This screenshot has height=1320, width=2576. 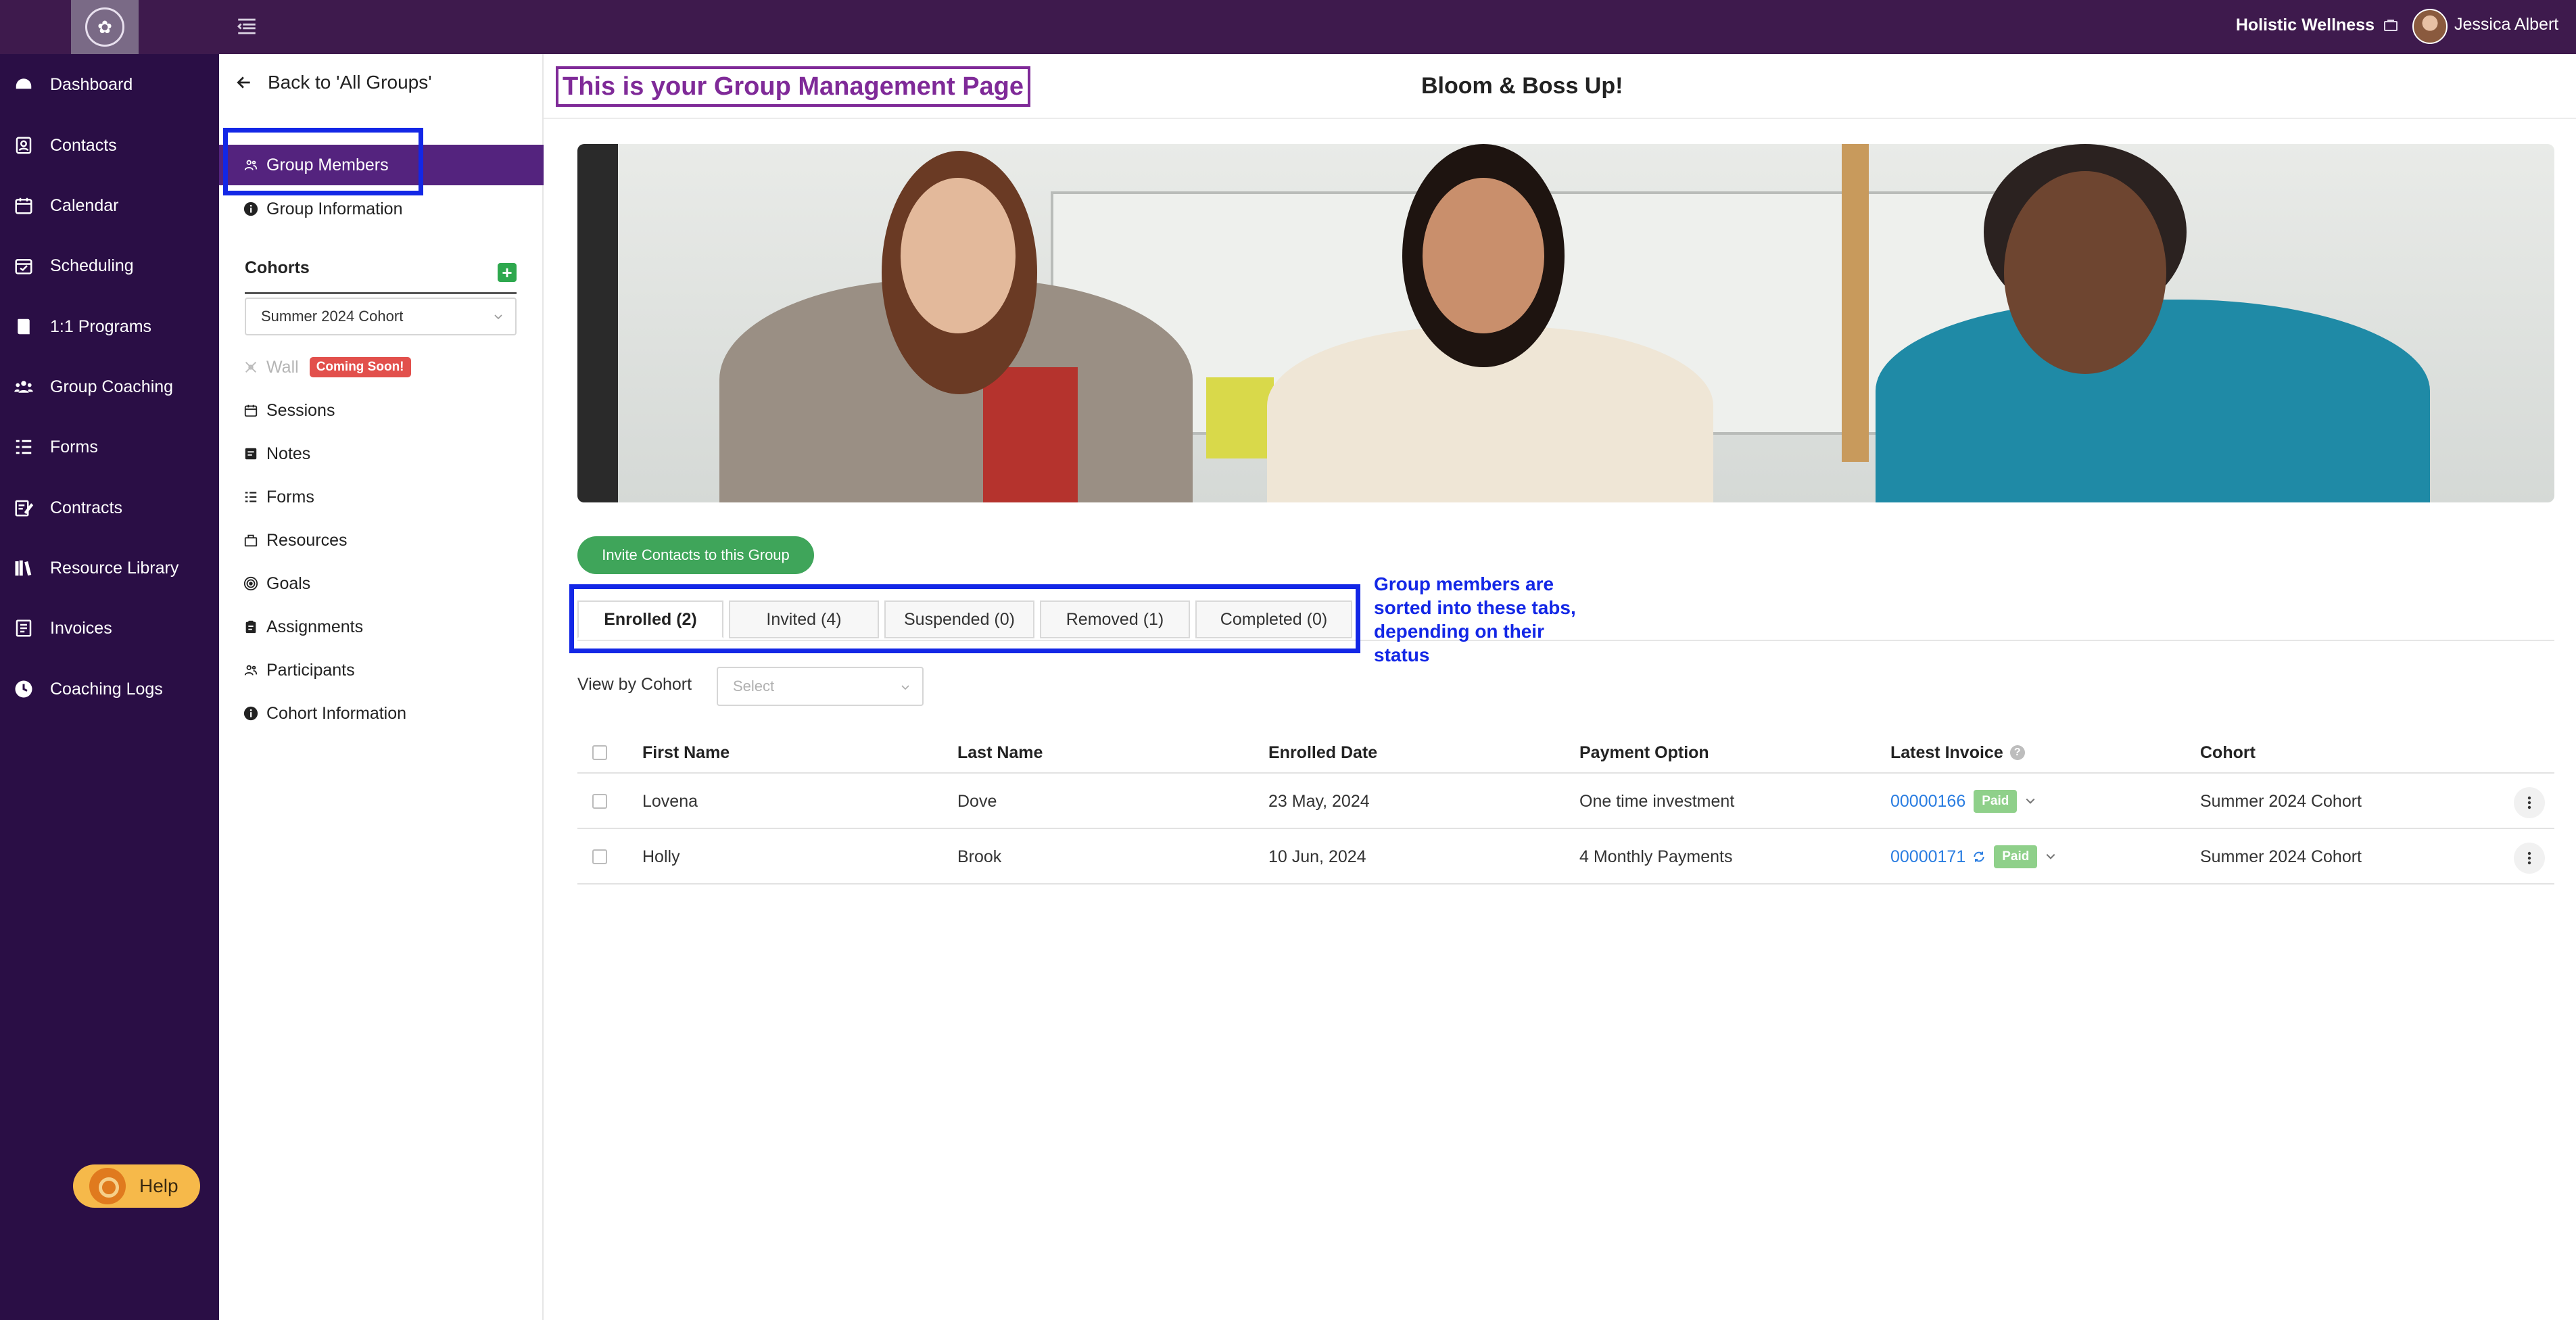 I want to click on annotation-highlight-members, so click(x=323, y=161).